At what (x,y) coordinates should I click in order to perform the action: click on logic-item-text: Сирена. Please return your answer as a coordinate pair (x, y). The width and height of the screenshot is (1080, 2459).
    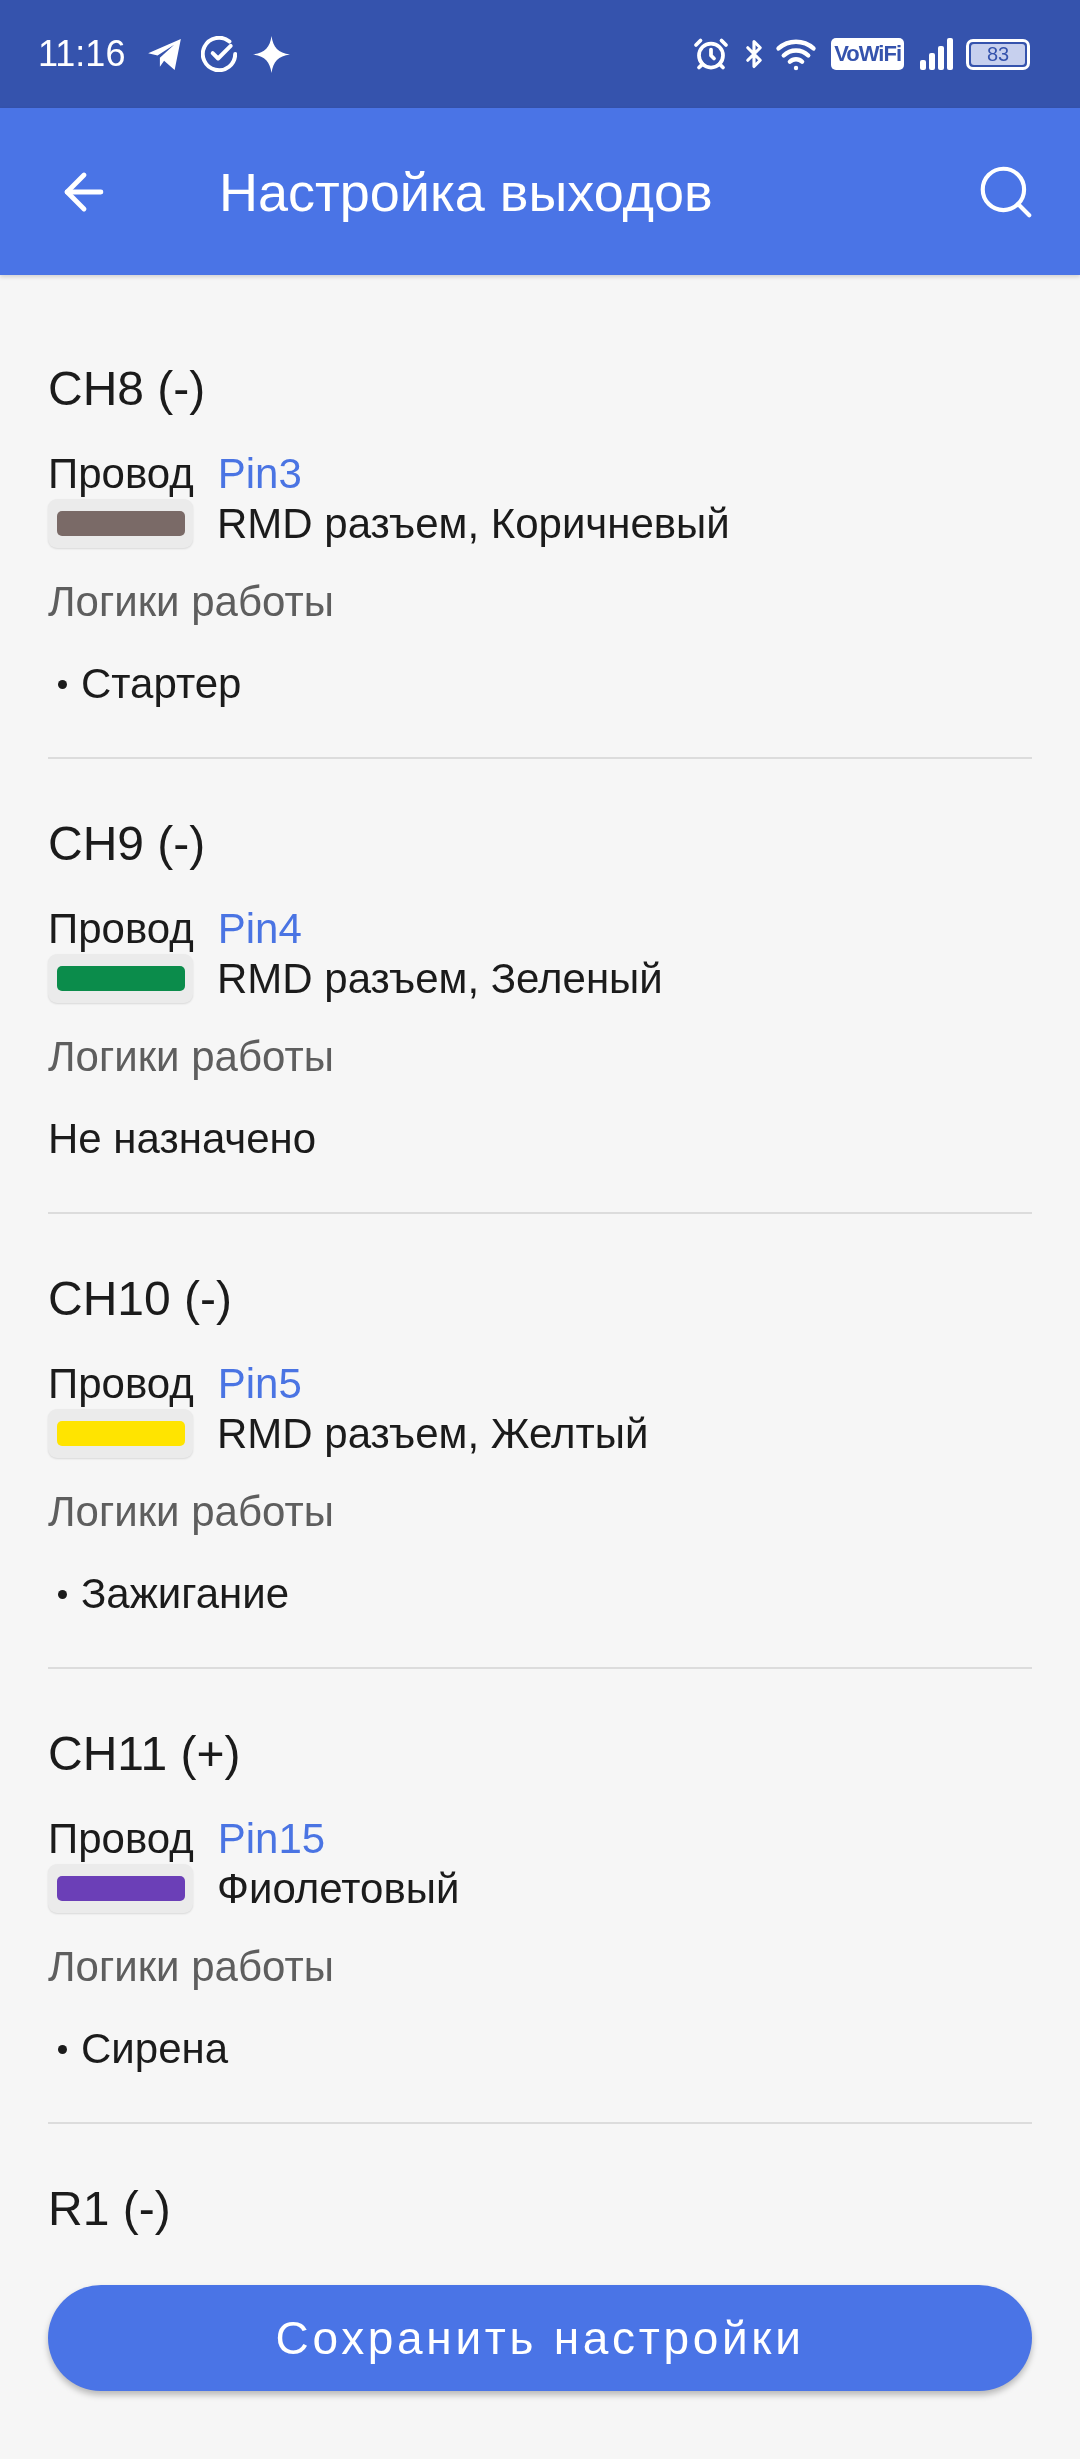
    Looking at the image, I should click on (155, 2049).